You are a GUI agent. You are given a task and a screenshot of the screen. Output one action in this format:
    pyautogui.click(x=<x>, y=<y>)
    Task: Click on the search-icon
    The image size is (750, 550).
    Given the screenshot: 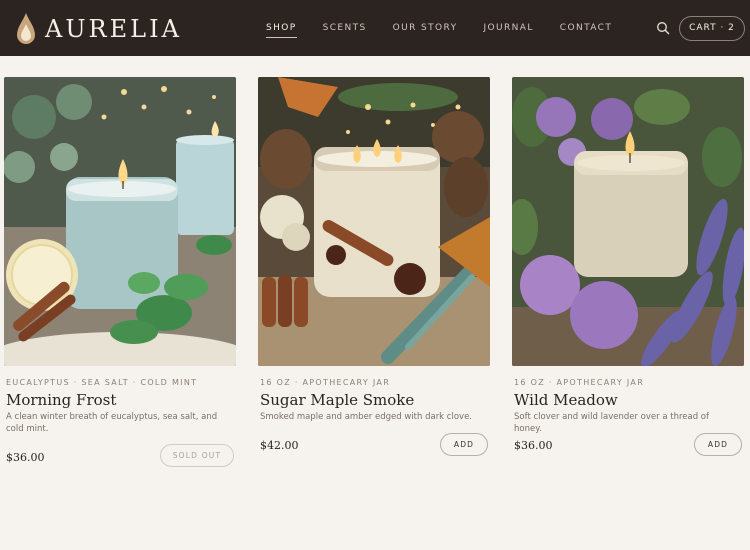 What is the action you would take?
    pyautogui.click(x=663, y=28)
    